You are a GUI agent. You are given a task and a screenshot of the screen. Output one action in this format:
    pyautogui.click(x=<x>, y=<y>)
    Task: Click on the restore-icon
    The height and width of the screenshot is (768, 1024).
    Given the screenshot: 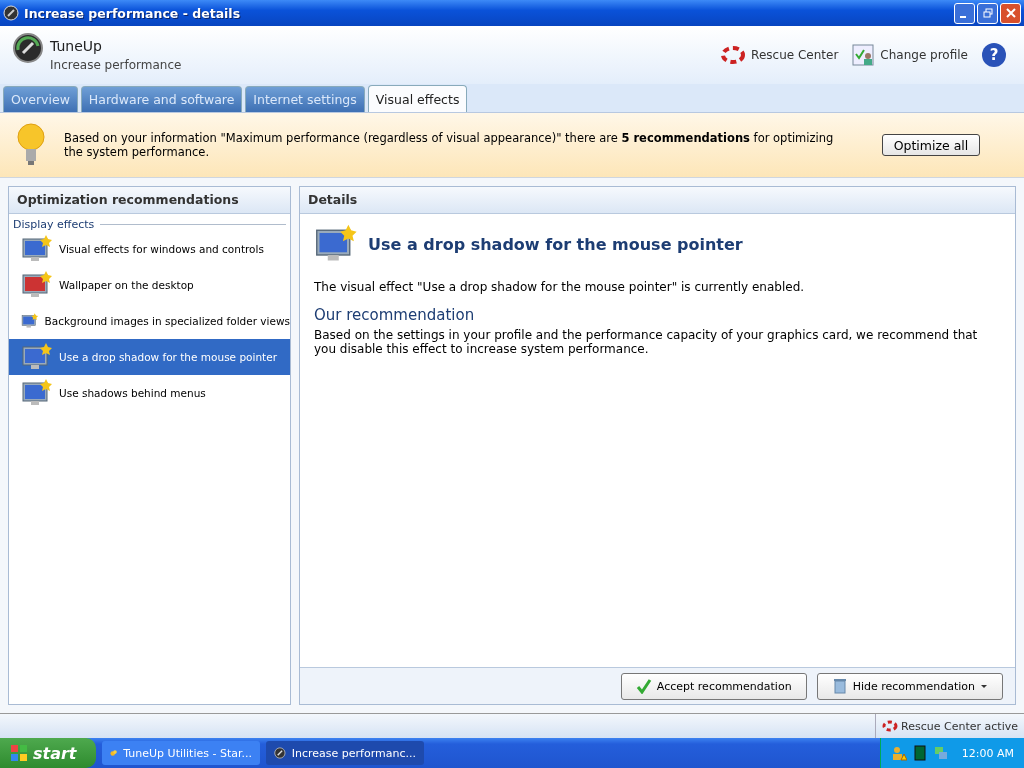 What is the action you would take?
    pyautogui.click(x=987, y=13)
    